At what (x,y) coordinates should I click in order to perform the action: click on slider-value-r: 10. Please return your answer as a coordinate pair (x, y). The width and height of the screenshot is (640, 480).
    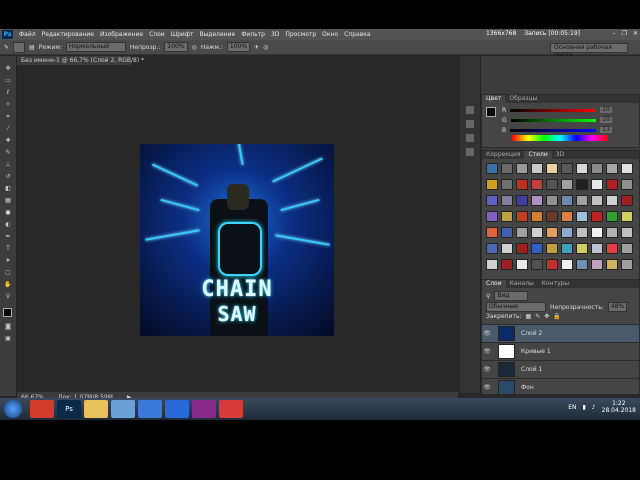
    Looking at the image, I should click on (606, 110).